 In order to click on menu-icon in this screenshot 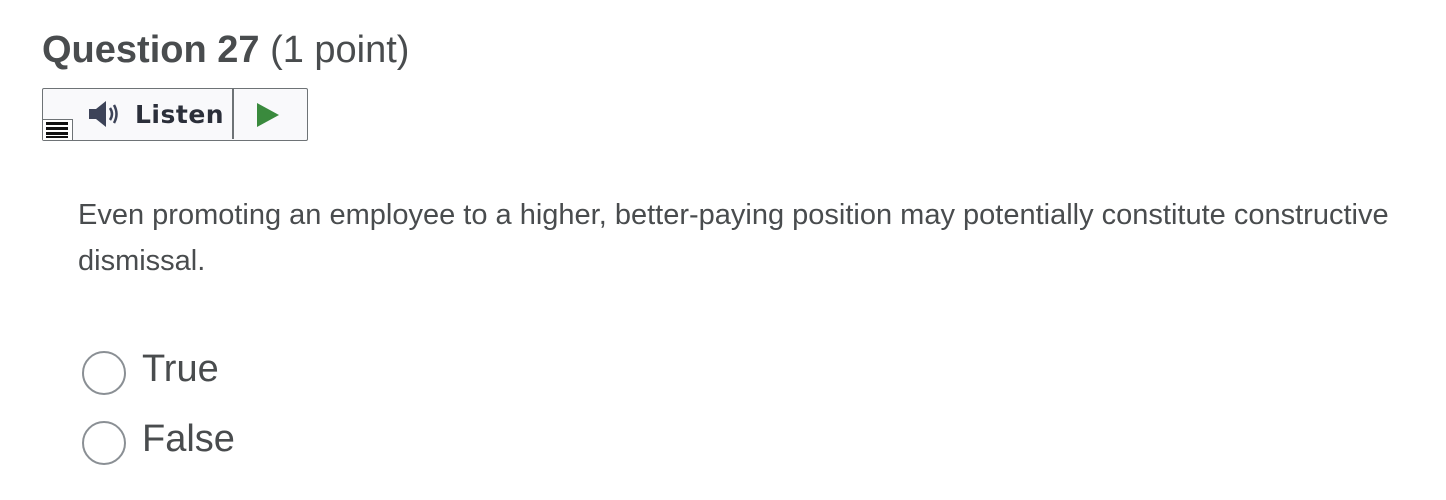, I will do `click(57, 130)`.